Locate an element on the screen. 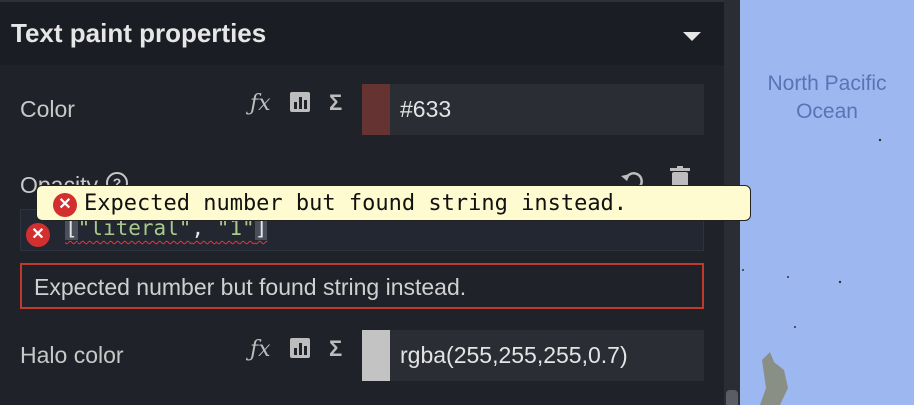 Image resolution: width=914 pixels, height=405 pixels. halo-color-label: Halo color is located at coordinates (72, 355).